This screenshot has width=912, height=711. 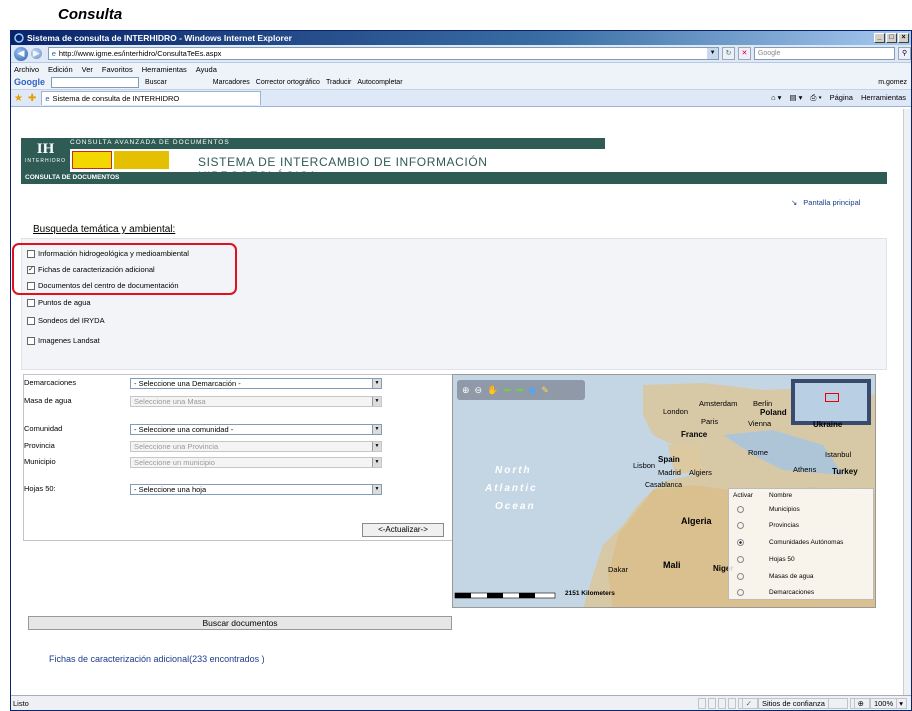 I want to click on pagina-menu: Página, so click(x=841, y=98).